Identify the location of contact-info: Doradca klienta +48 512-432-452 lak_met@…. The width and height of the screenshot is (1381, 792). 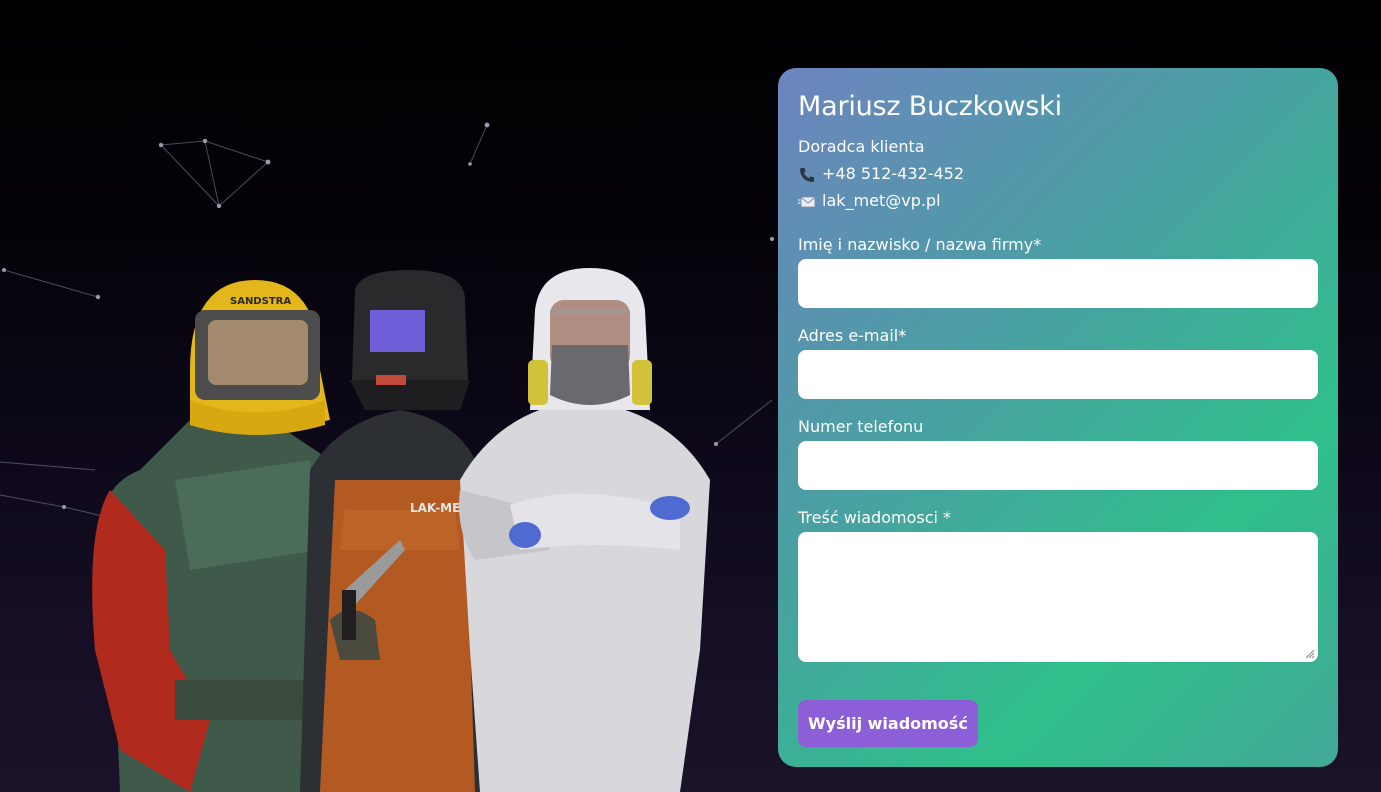
(1058, 173).